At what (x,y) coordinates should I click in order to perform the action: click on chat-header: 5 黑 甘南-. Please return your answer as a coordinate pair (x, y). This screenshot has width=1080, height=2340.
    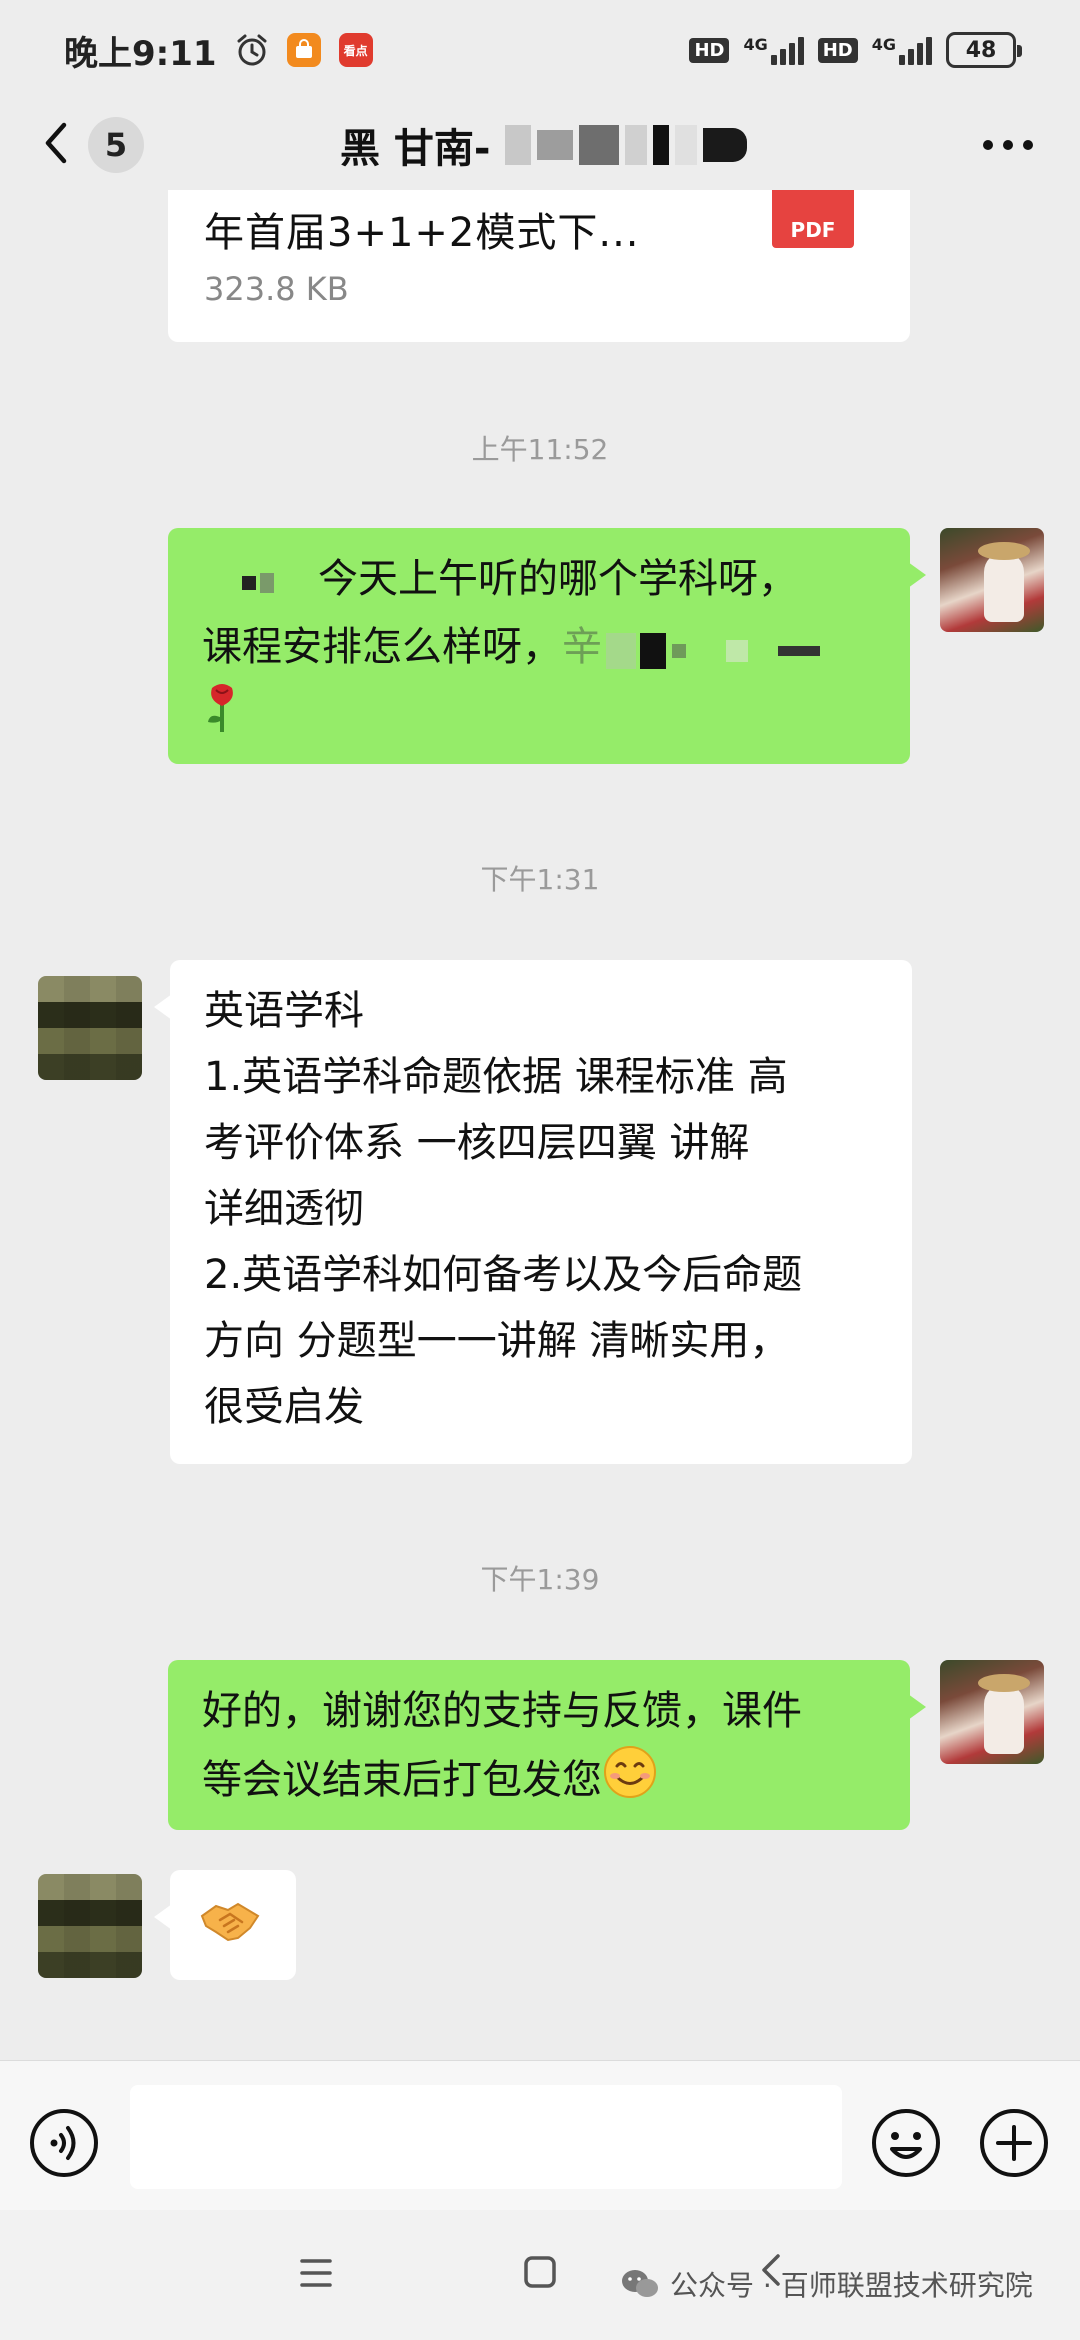
    Looking at the image, I should click on (540, 145).